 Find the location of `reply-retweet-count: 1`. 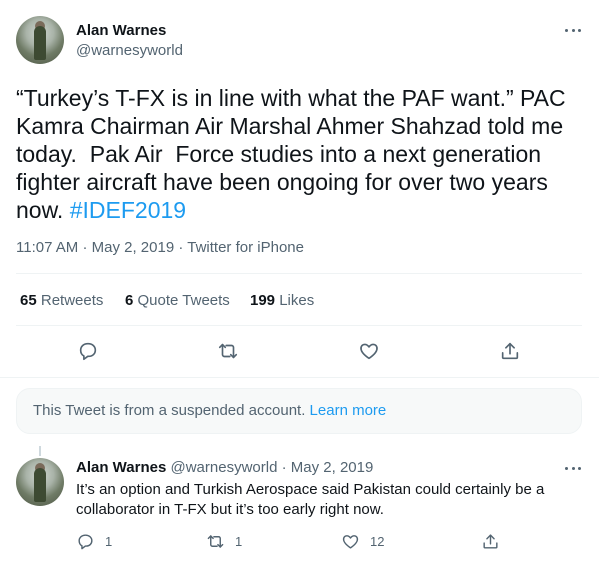

reply-retweet-count: 1 is located at coordinates (239, 541).